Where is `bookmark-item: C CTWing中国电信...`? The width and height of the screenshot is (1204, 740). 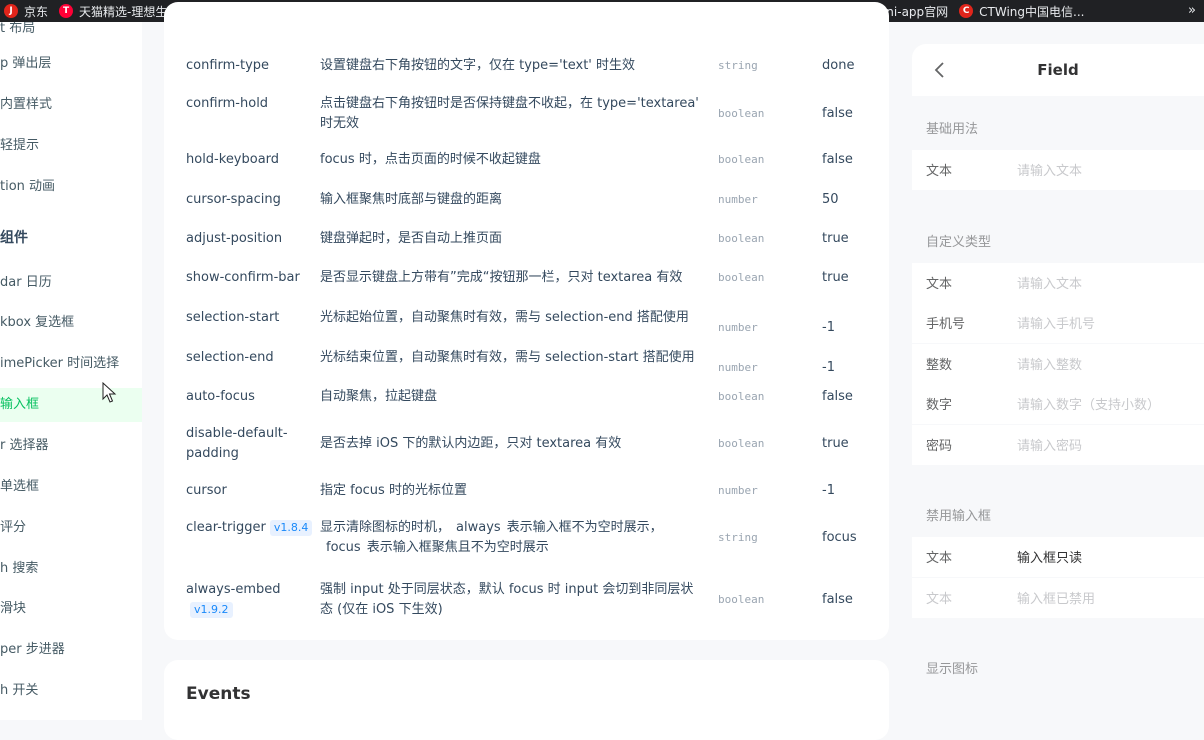 bookmark-item: C CTWing中国电信... is located at coordinates (1023, 11).